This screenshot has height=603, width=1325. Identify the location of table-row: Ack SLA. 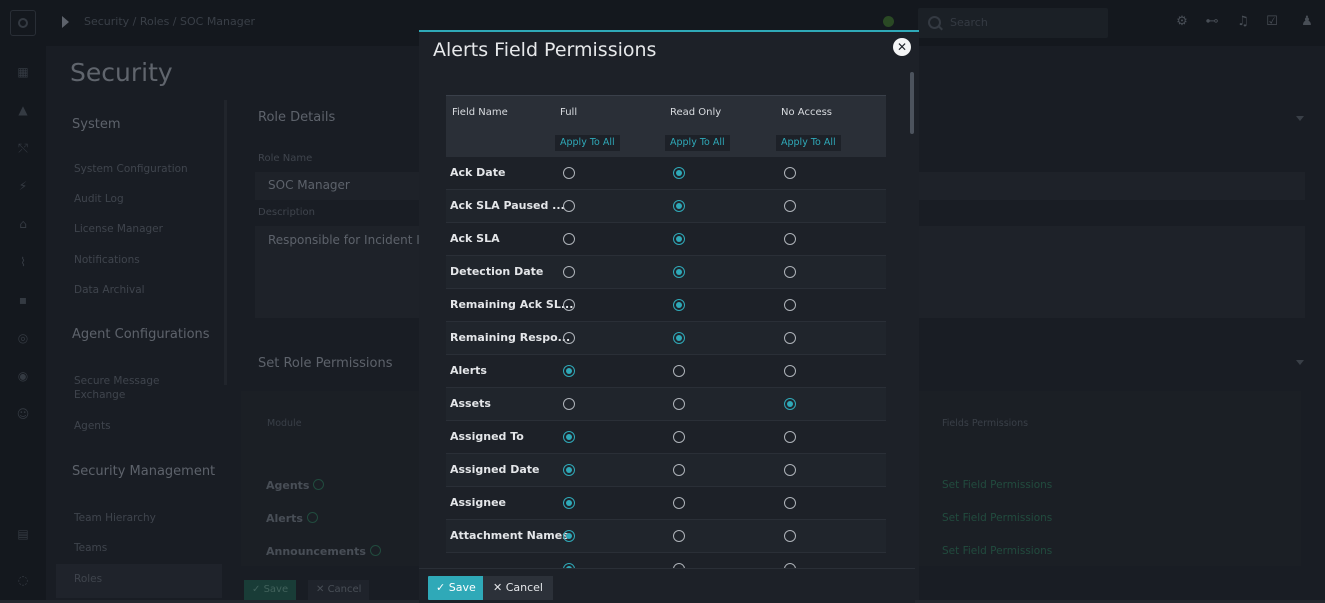
(666, 239).